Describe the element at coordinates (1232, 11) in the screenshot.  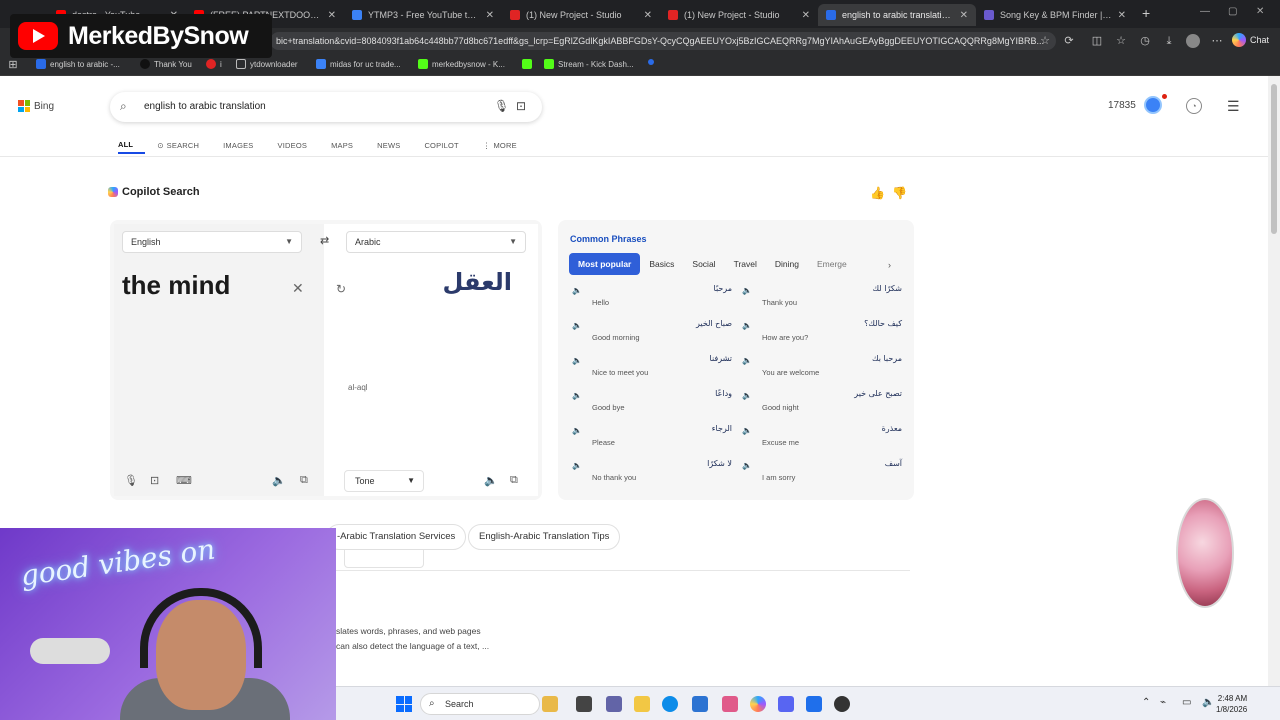
I see `maximize-icon: ▢` at that location.